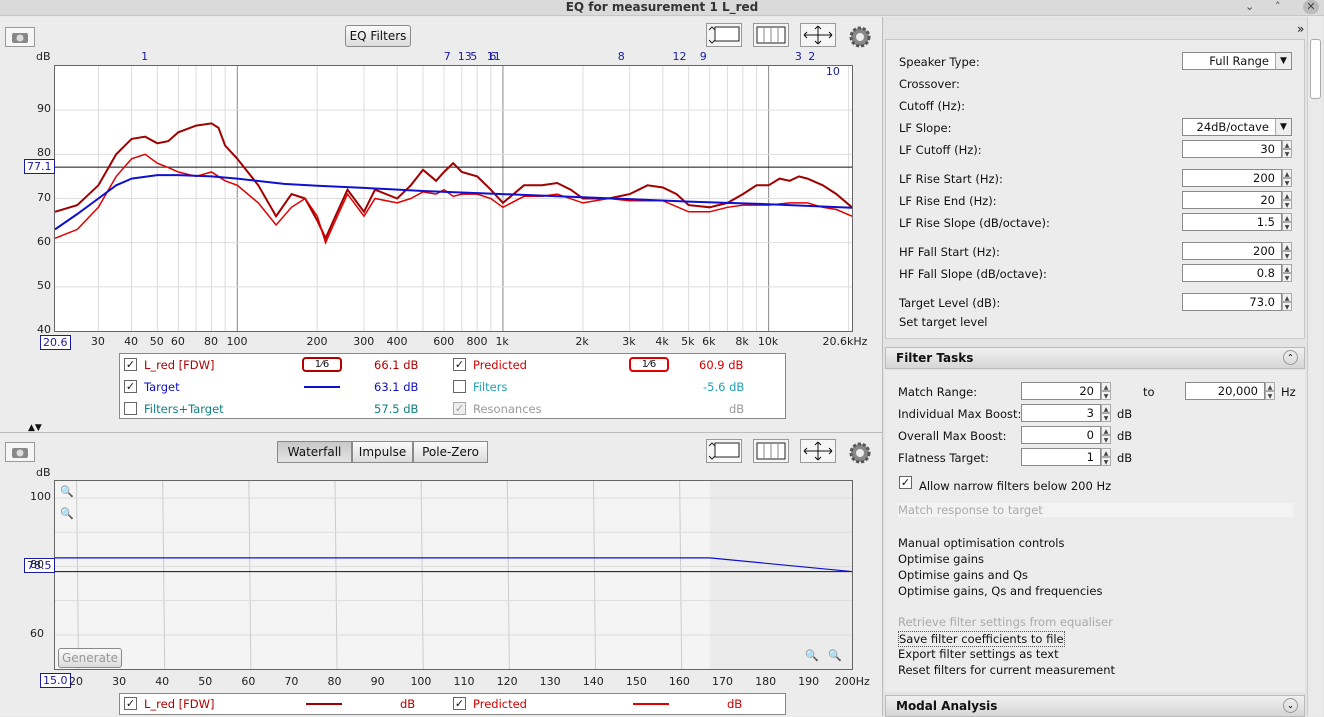  What do you see at coordinates (20, 452) in the screenshot?
I see `camera-icon-bottom` at bounding box center [20, 452].